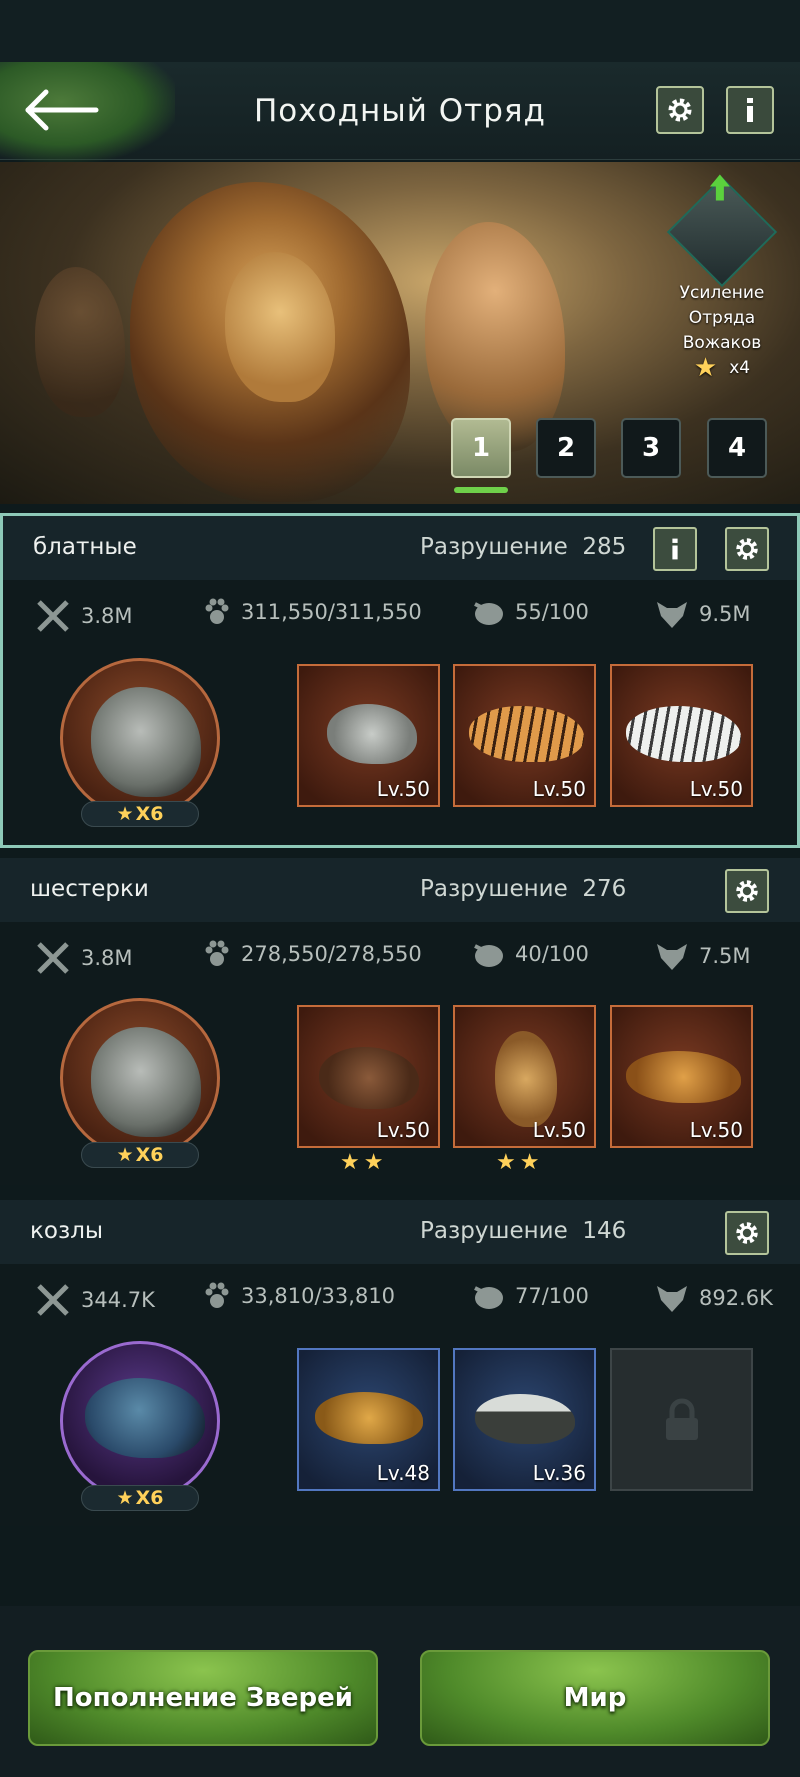 The image size is (800, 1777). What do you see at coordinates (714, 1298) in the screenshot?
I see `strength-stat: 892.6K` at bounding box center [714, 1298].